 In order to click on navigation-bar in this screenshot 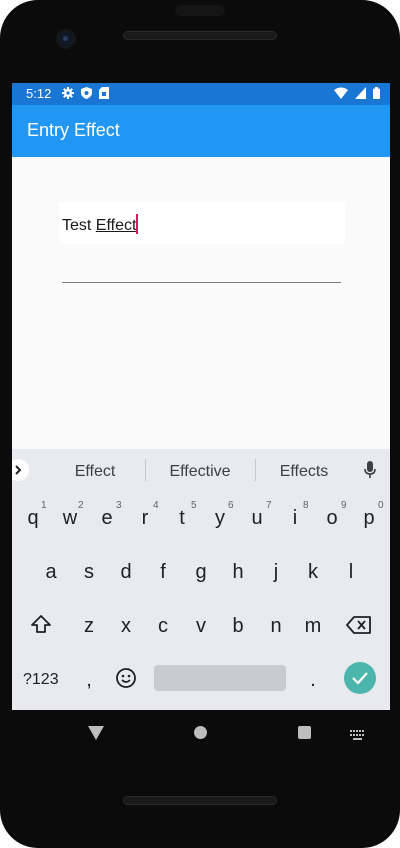, I will do `click(200, 734)`.